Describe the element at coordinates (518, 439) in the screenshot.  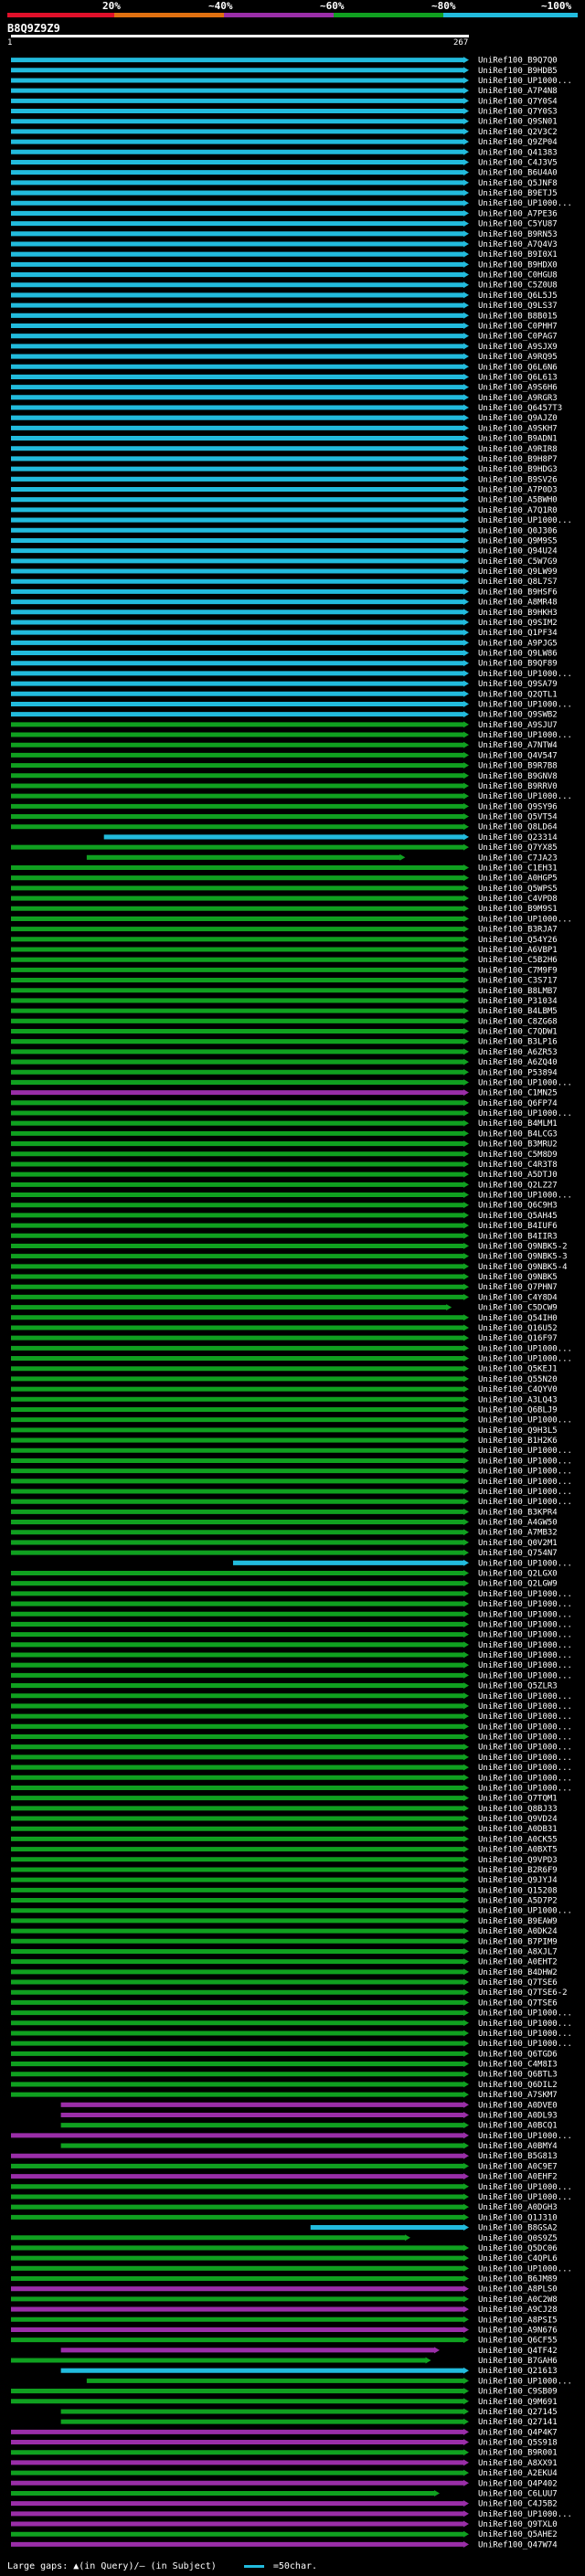
I see `hit-label: UniRef100_B9ADN1` at that location.